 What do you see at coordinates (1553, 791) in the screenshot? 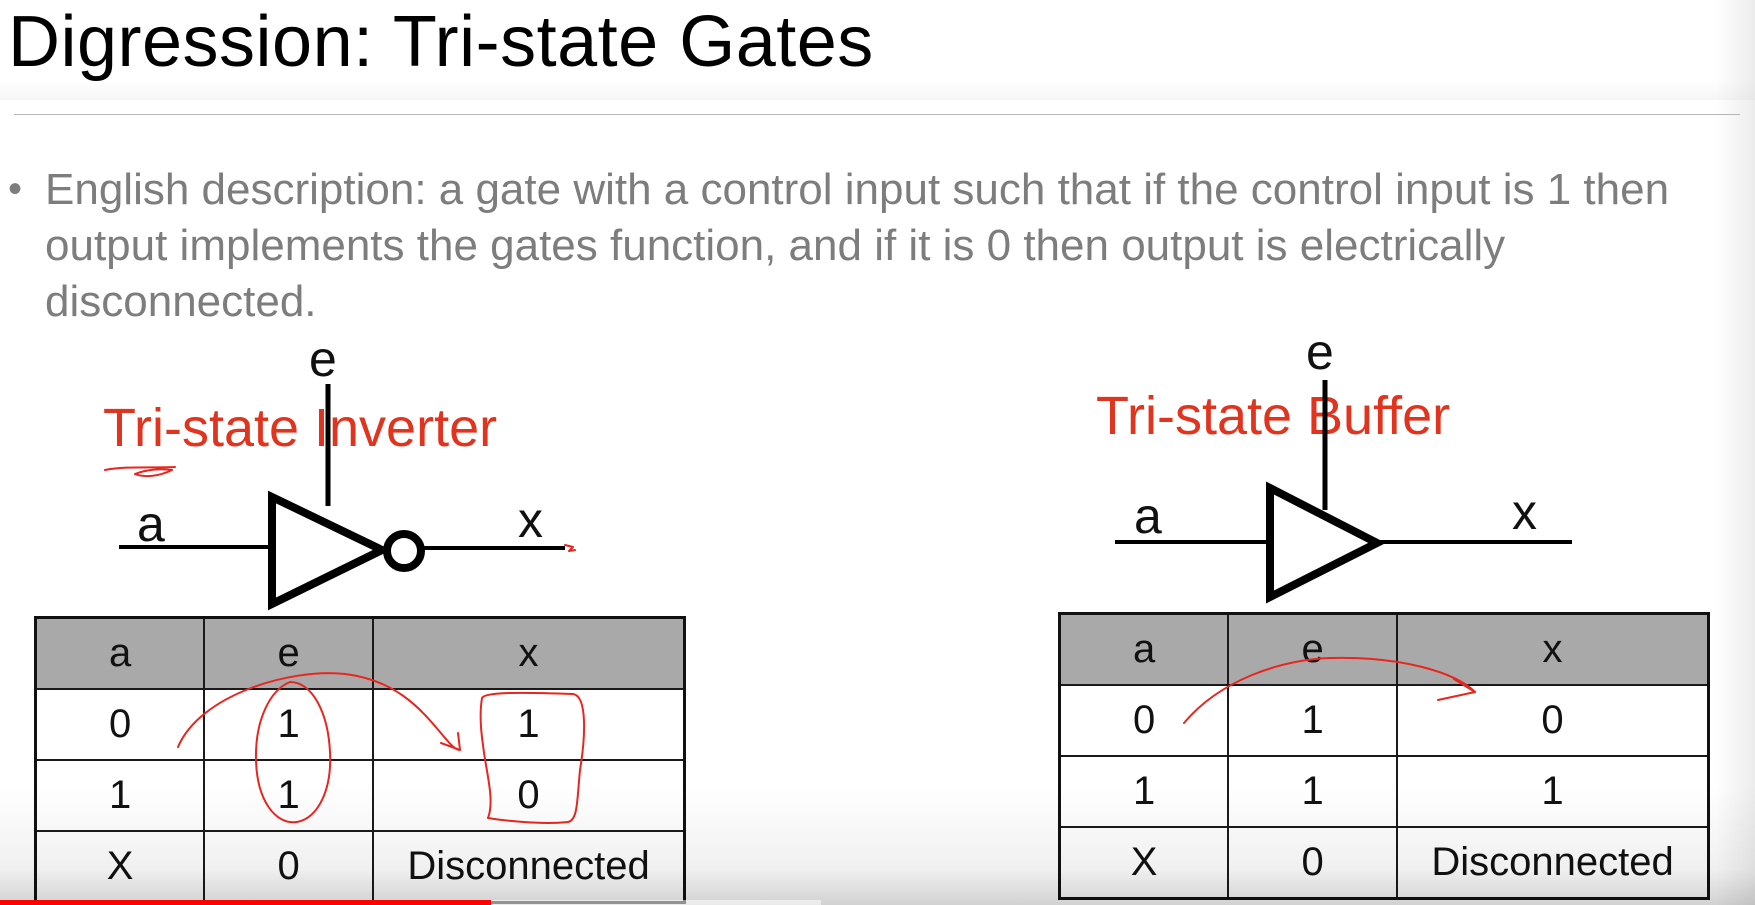
I see `cell-x: 1` at bounding box center [1553, 791].